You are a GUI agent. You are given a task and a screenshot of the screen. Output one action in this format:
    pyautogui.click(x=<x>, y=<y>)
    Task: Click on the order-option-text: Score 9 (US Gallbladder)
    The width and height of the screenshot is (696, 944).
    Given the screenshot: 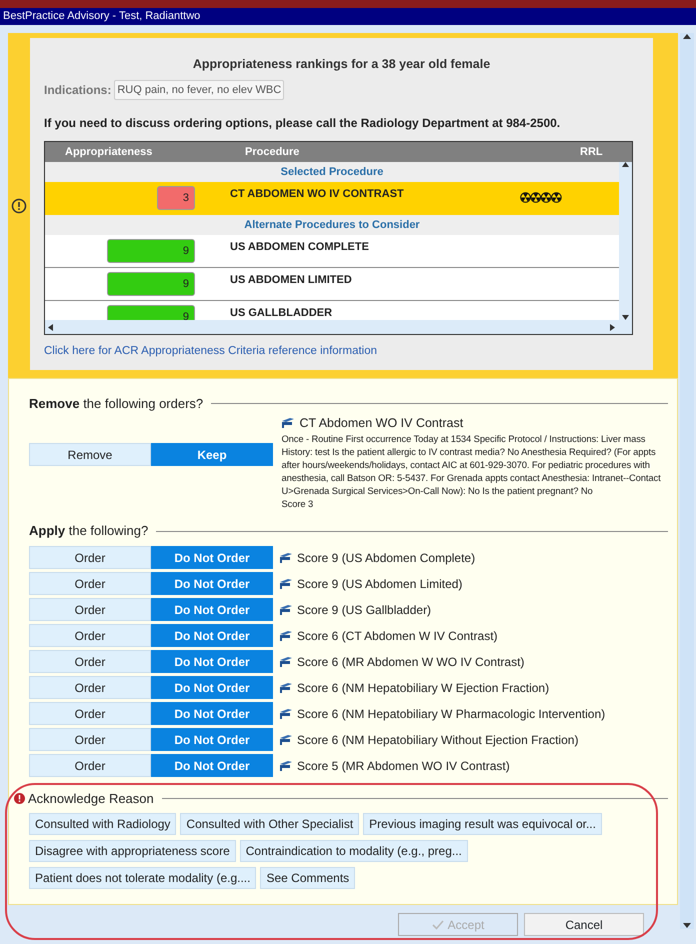 What is the action you would take?
    pyautogui.click(x=364, y=610)
    